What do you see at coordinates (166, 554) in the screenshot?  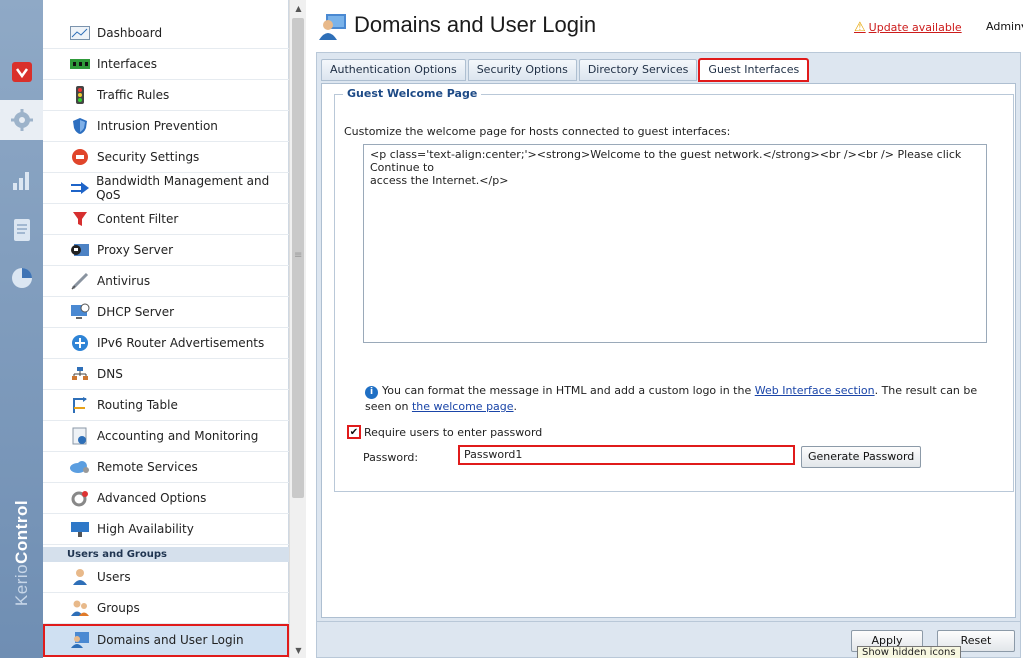 I see `sidebar-section-users-groups: Users and Groups` at bounding box center [166, 554].